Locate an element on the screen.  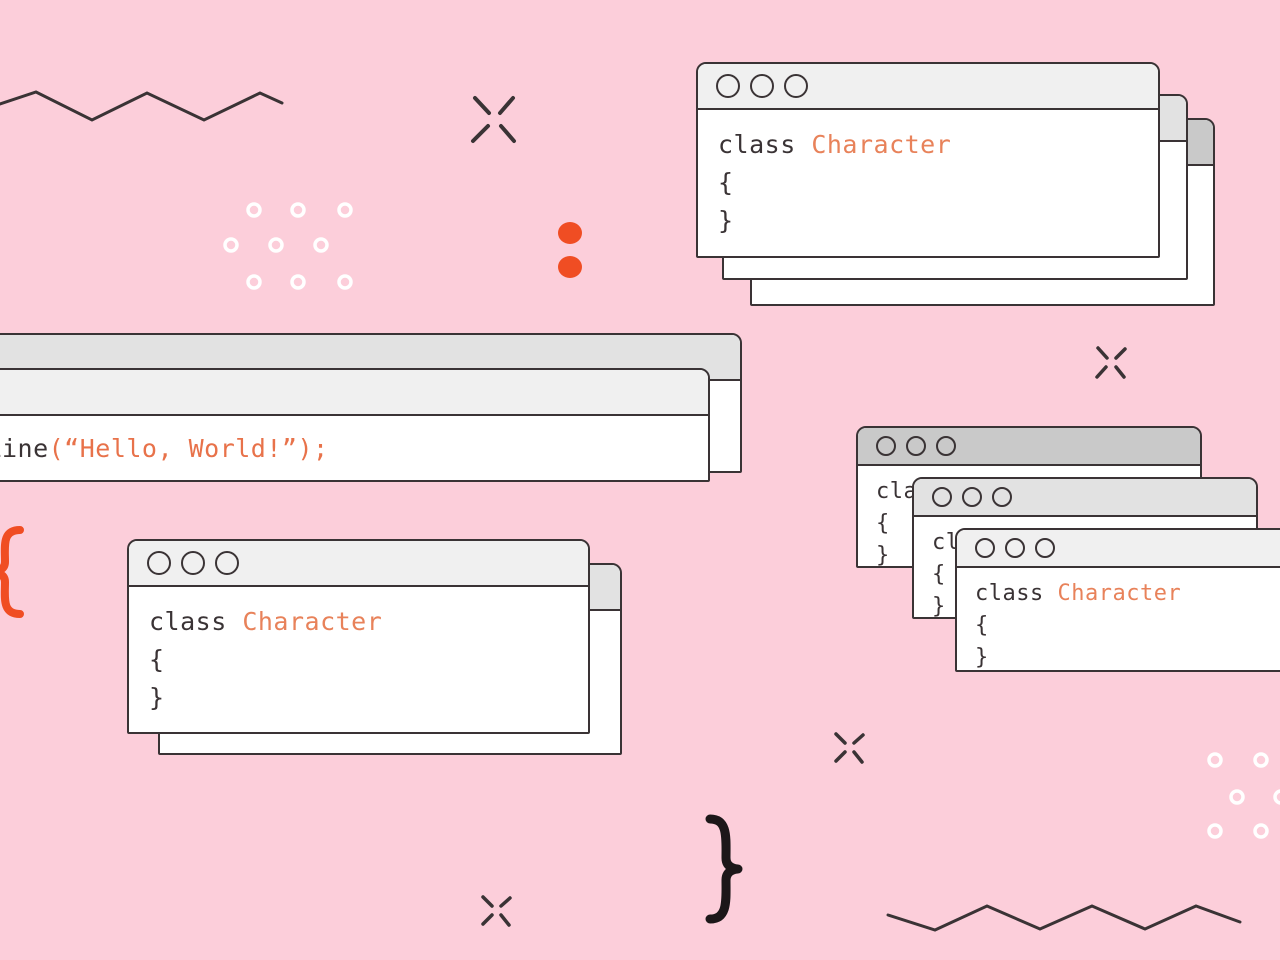
brace-black-bottom is located at coordinates (724, 869).